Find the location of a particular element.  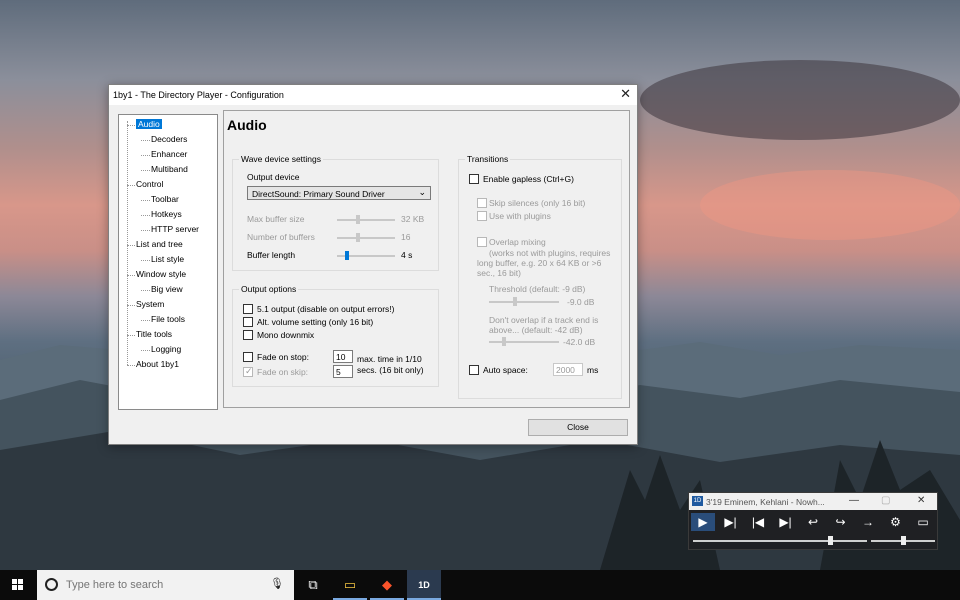

no-overlap-value: -42.0 dB is located at coordinates (579, 342).